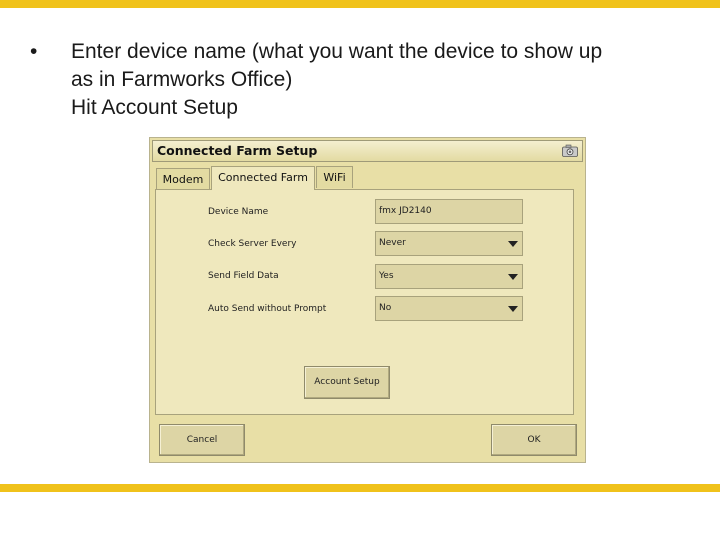 Image resolution: width=720 pixels, height=540 pixels. What do you see at coordinates (347, 382) in the screenshot?
I see `account-setup-button: Account Setup` at bounding box center [347, 382].